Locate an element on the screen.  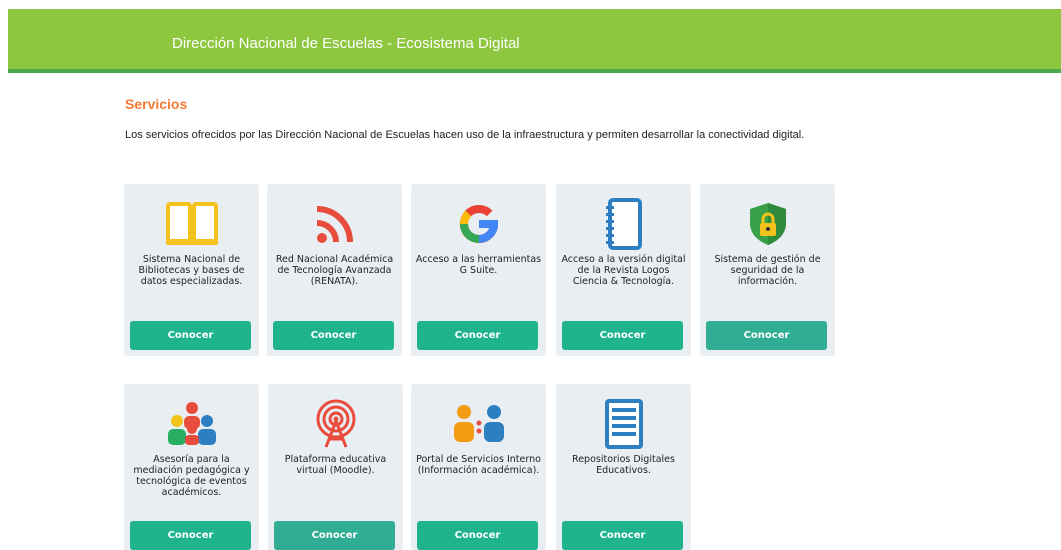
security-shield-icon is located at coordinates (767, 224).